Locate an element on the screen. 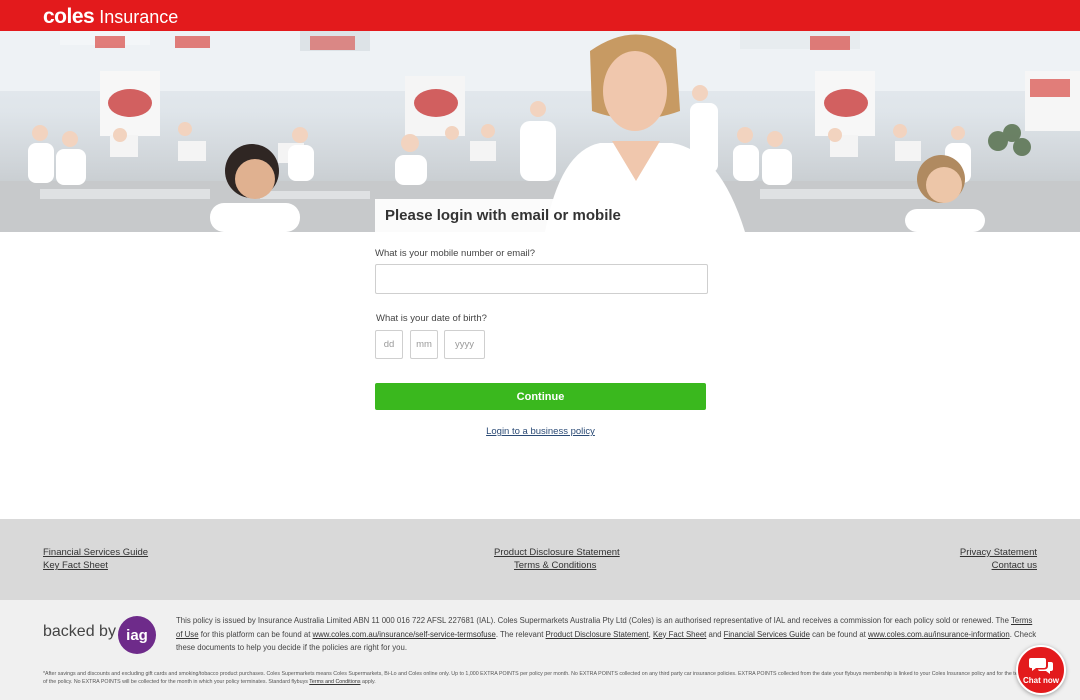 The height and width of the screenshot is (700, 1080). mobile-email-label: What is your mobile number or email? is located at coordinates (455, 253).